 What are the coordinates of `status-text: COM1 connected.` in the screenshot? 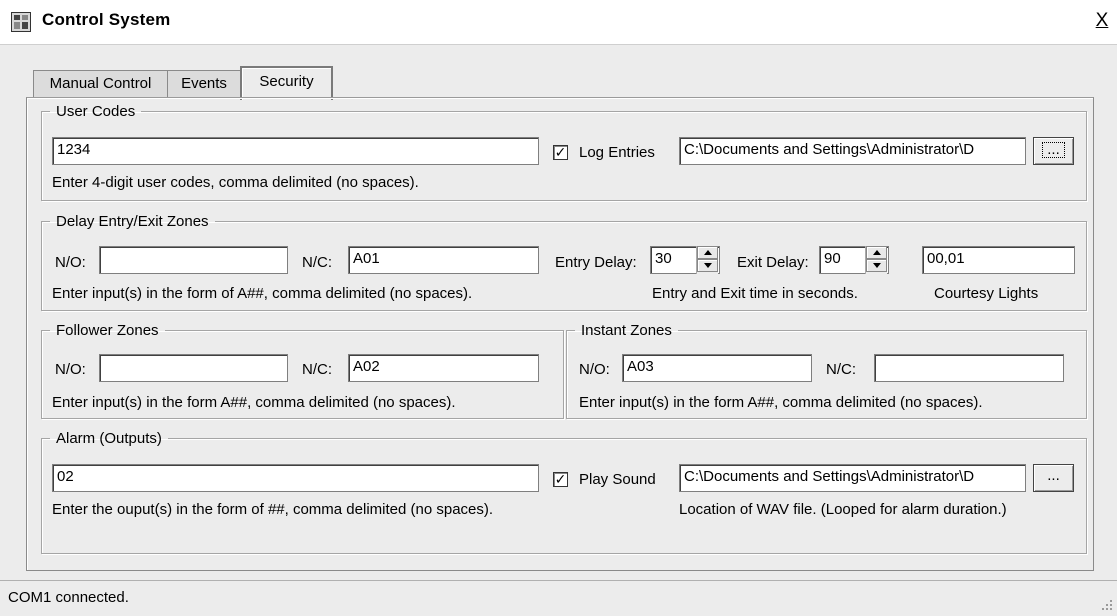 It's located at (68, 597).